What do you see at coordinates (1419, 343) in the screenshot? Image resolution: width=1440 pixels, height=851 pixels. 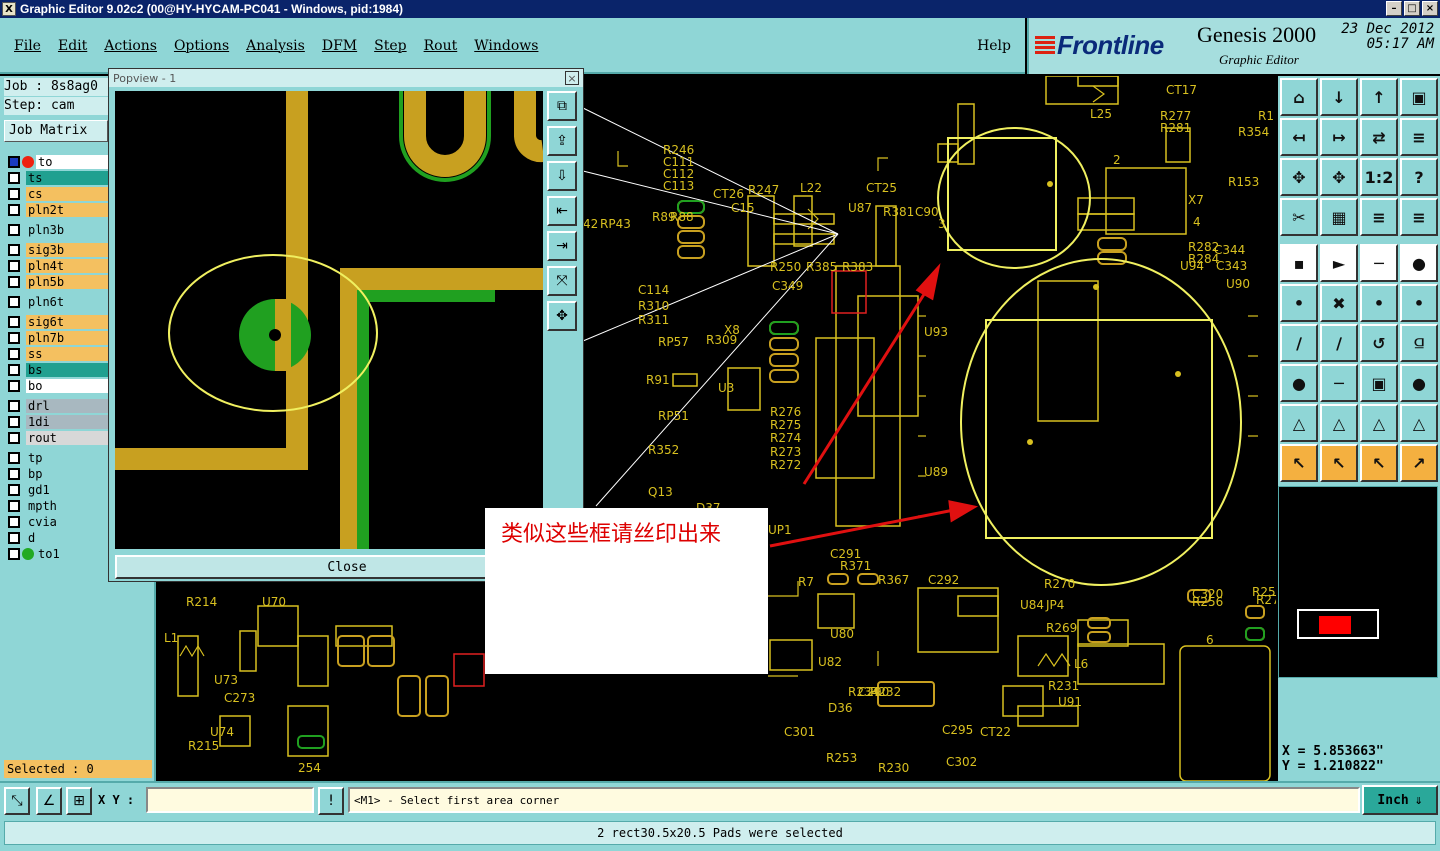 I see `edit-tool-button: ⫑` at bounding box center [1419, 343].